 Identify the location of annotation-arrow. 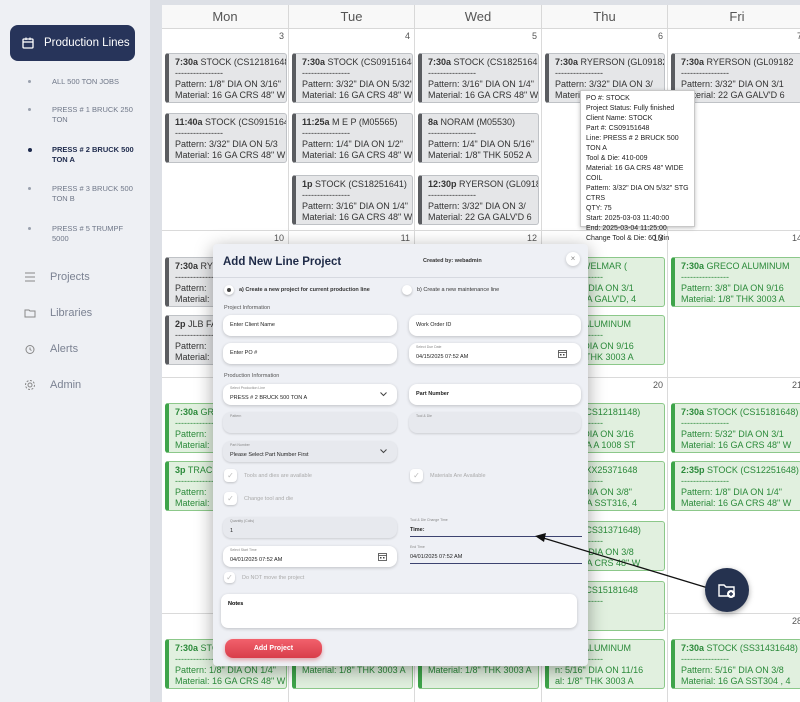
(627, 562).